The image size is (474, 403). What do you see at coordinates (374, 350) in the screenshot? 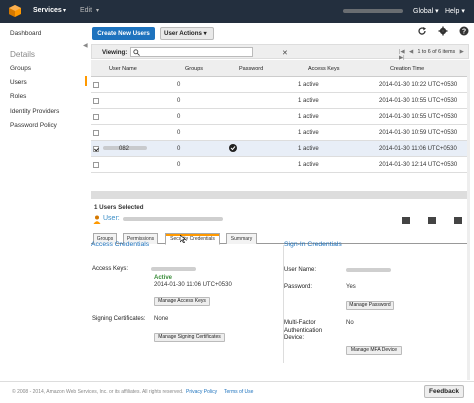
I see `manage-mfa-device-button: Manage MFA Device` at bounding box center [374, 350].